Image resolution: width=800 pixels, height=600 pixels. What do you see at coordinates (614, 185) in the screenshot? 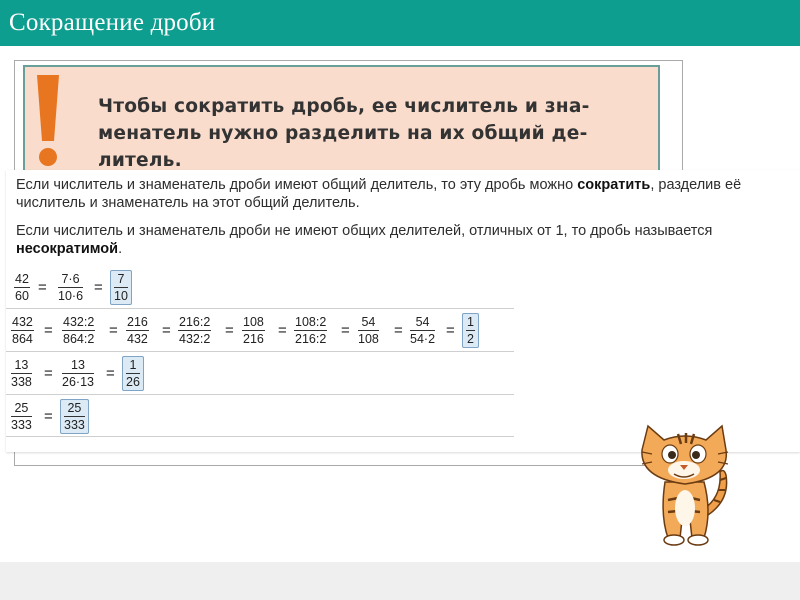
I see `term-reduce: сократить` at bounding box center [614, 185].